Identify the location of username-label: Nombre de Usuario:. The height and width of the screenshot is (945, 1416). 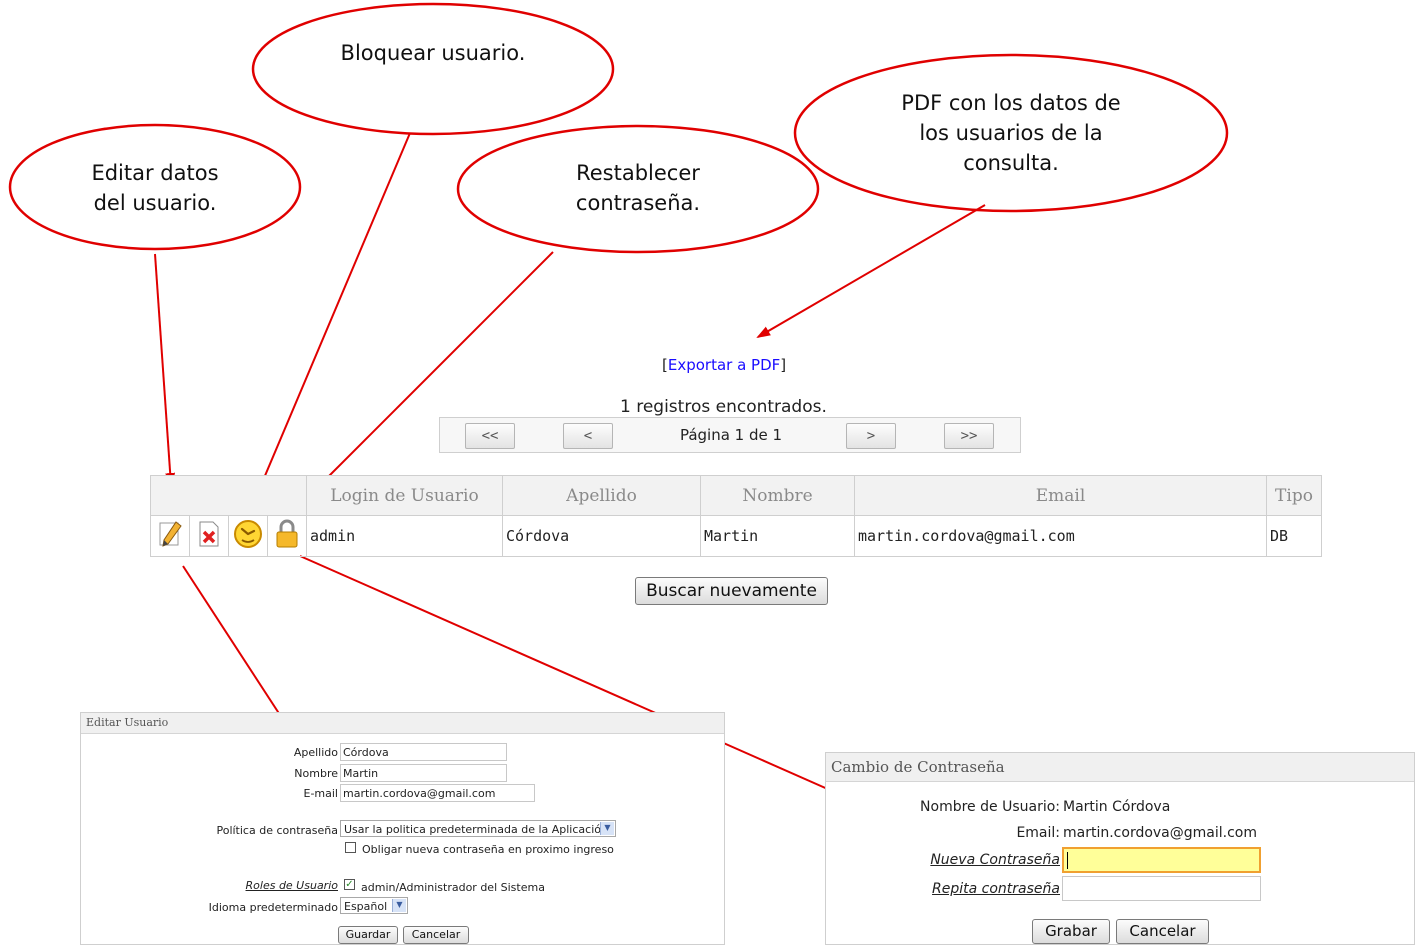
(990, 807).